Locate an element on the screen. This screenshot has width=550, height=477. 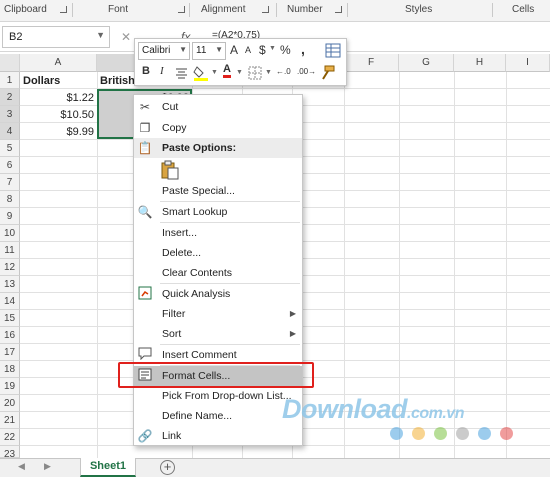
menu-item-filter: Filter ▶ is located at coordinates (218, 314).